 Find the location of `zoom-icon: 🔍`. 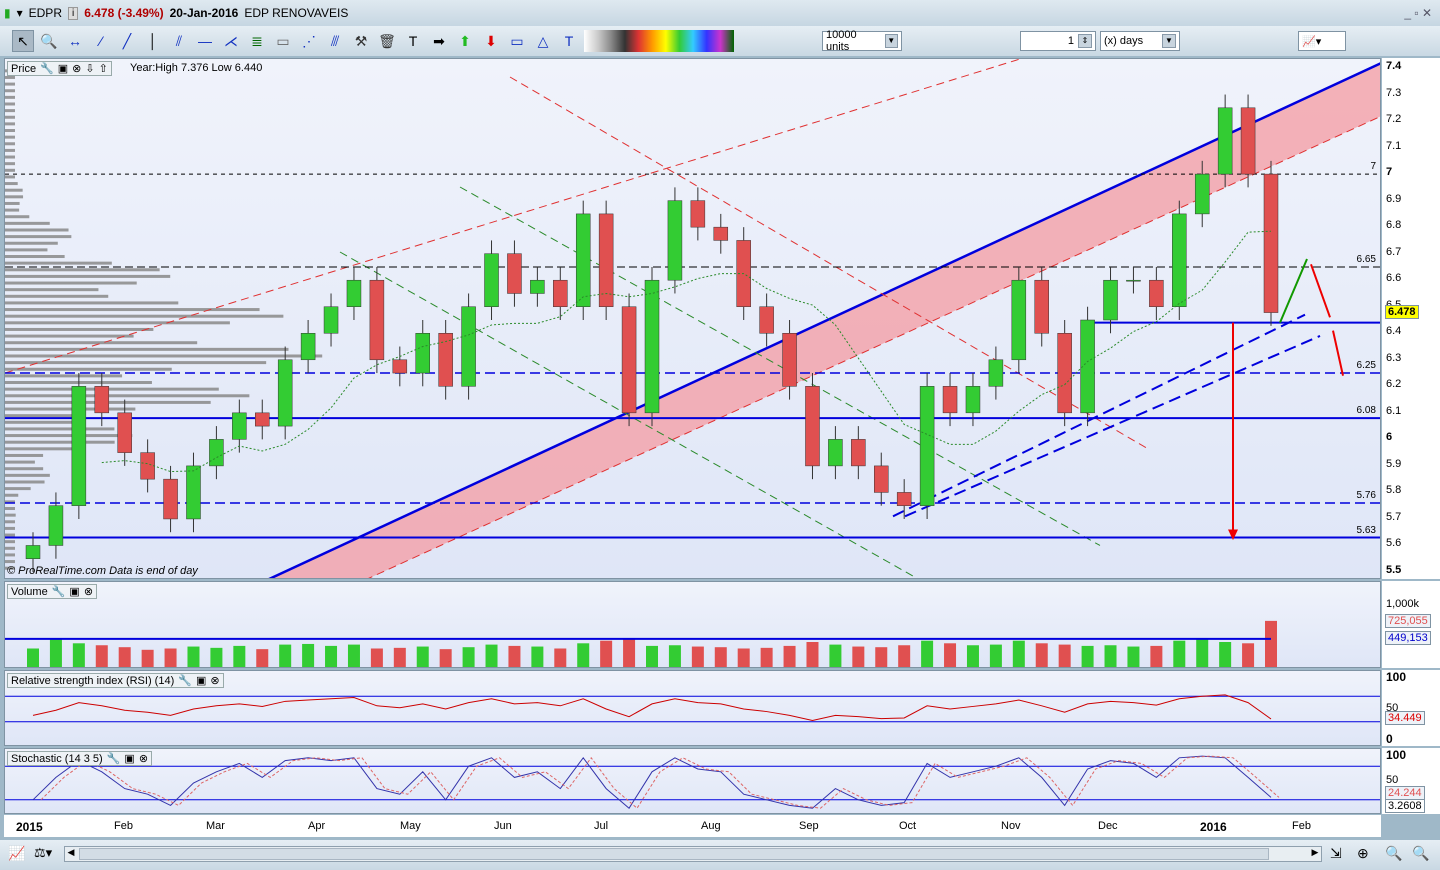

zoom-icon: 🔍 is located at coordinates (49, 41).